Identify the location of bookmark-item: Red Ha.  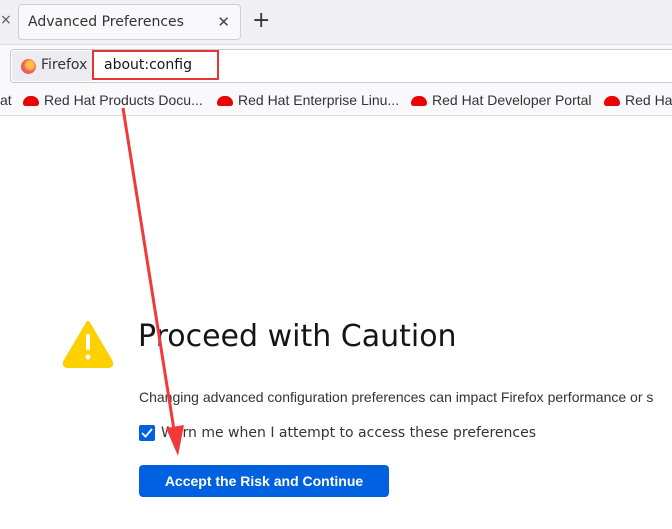
(638, 100).